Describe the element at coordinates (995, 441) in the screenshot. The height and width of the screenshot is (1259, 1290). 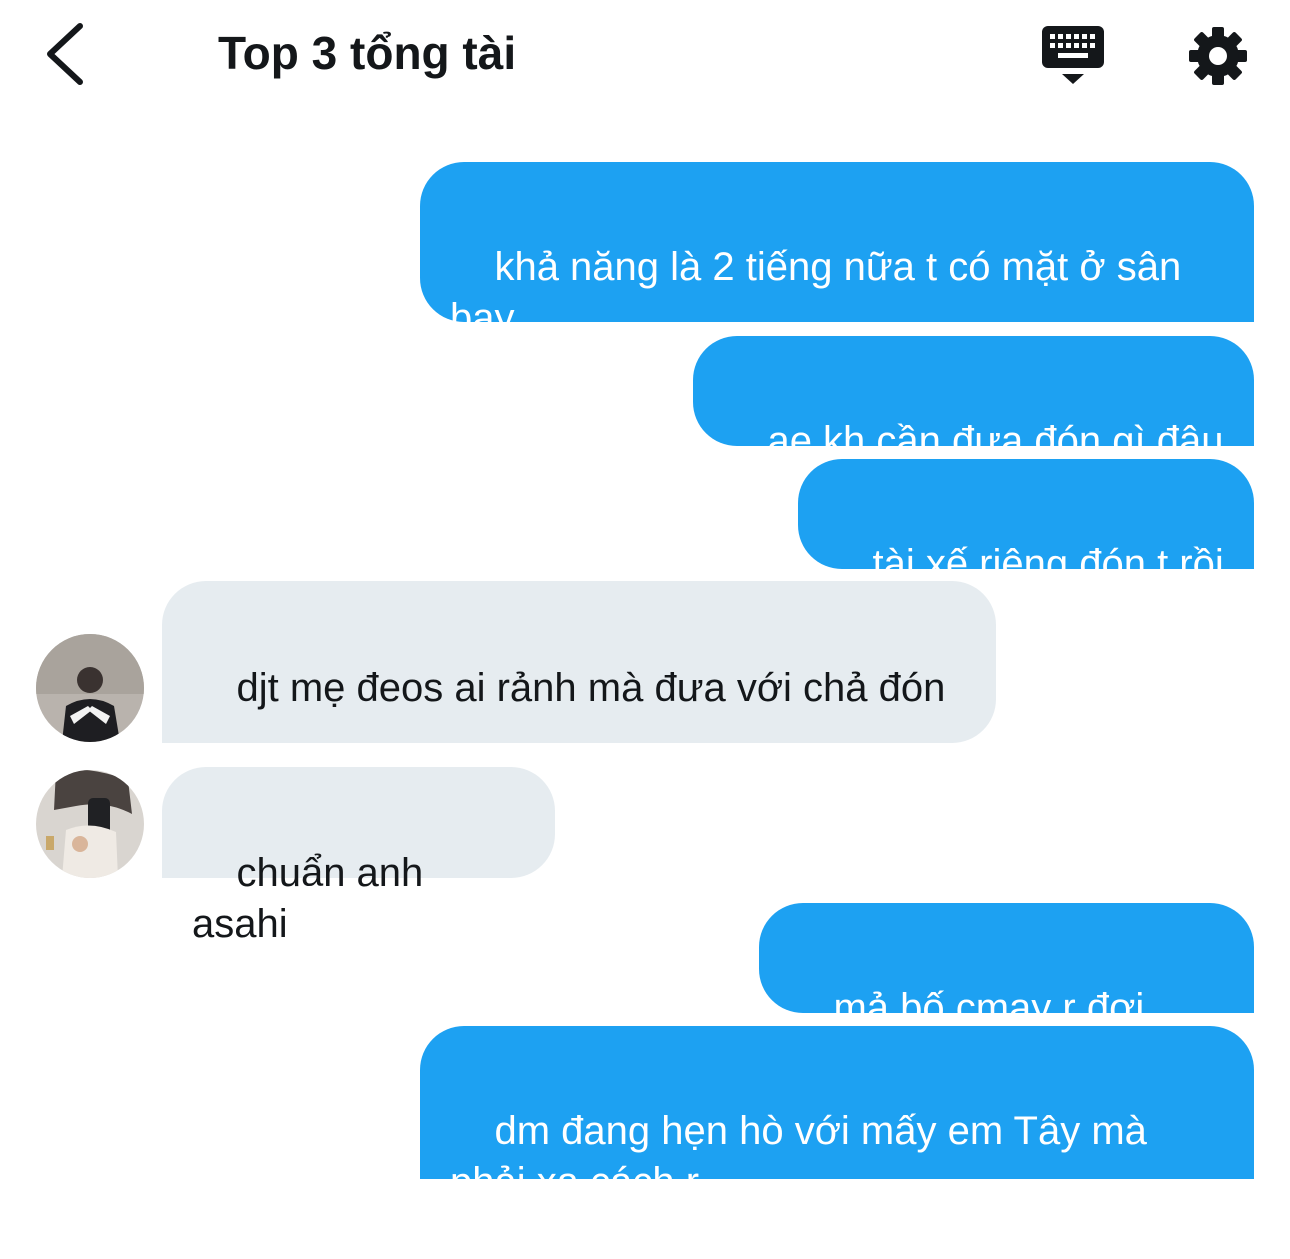
I see `message-text: ae kh cần đưa đón gì đâu` at that location.